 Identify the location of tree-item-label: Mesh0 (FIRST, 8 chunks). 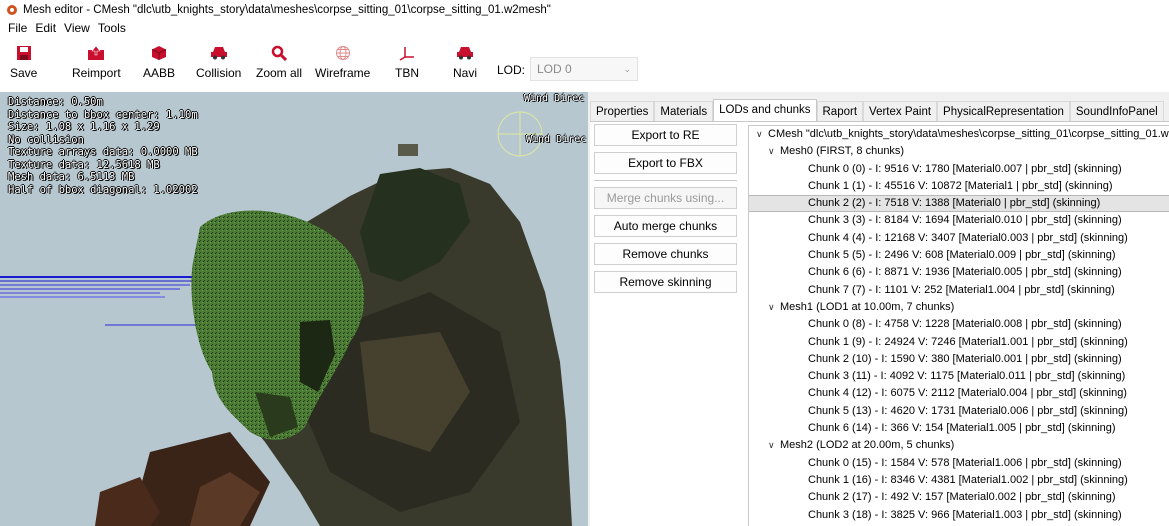
(842, 151).